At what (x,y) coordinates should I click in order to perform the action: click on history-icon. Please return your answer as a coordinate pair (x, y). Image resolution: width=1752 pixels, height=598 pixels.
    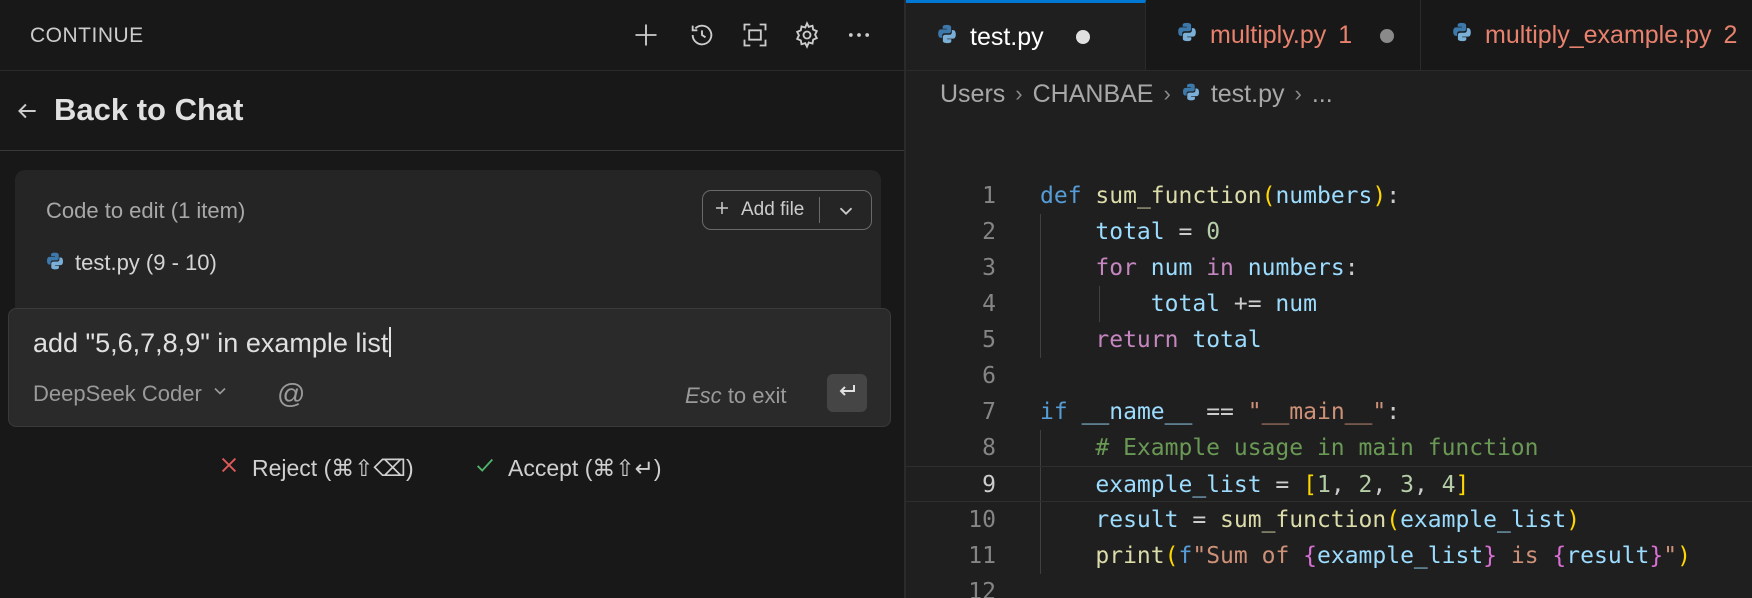
    Looking at the image, I should click on (702, 35).